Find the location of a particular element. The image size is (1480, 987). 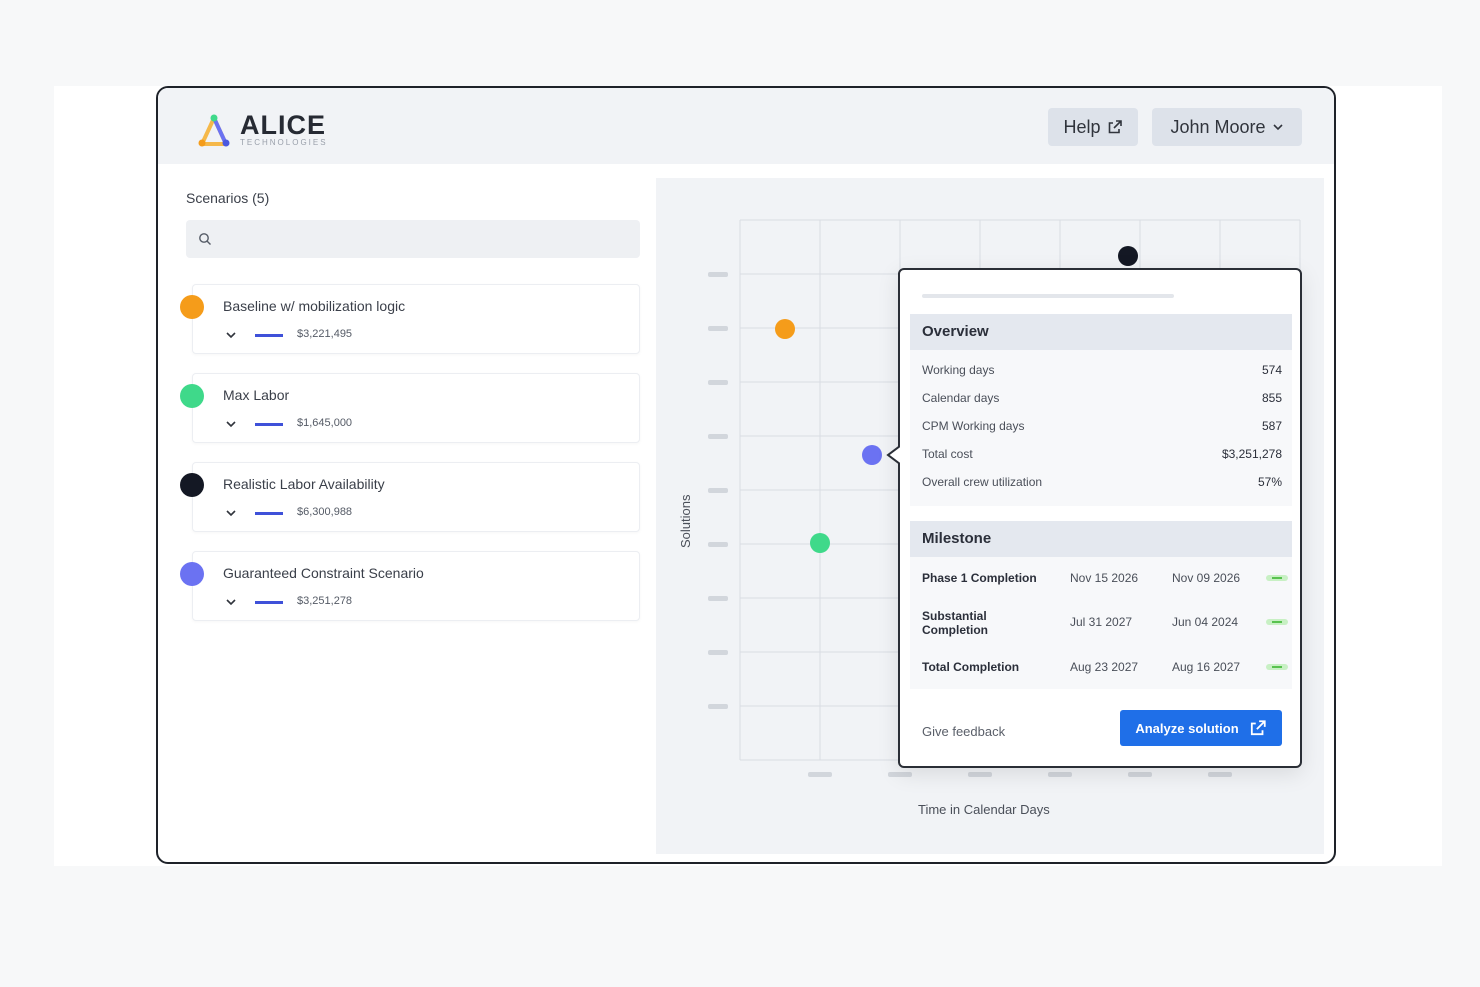

milestone-date-actual: Aug 16 2027 is located at coordinates (1206, 667).